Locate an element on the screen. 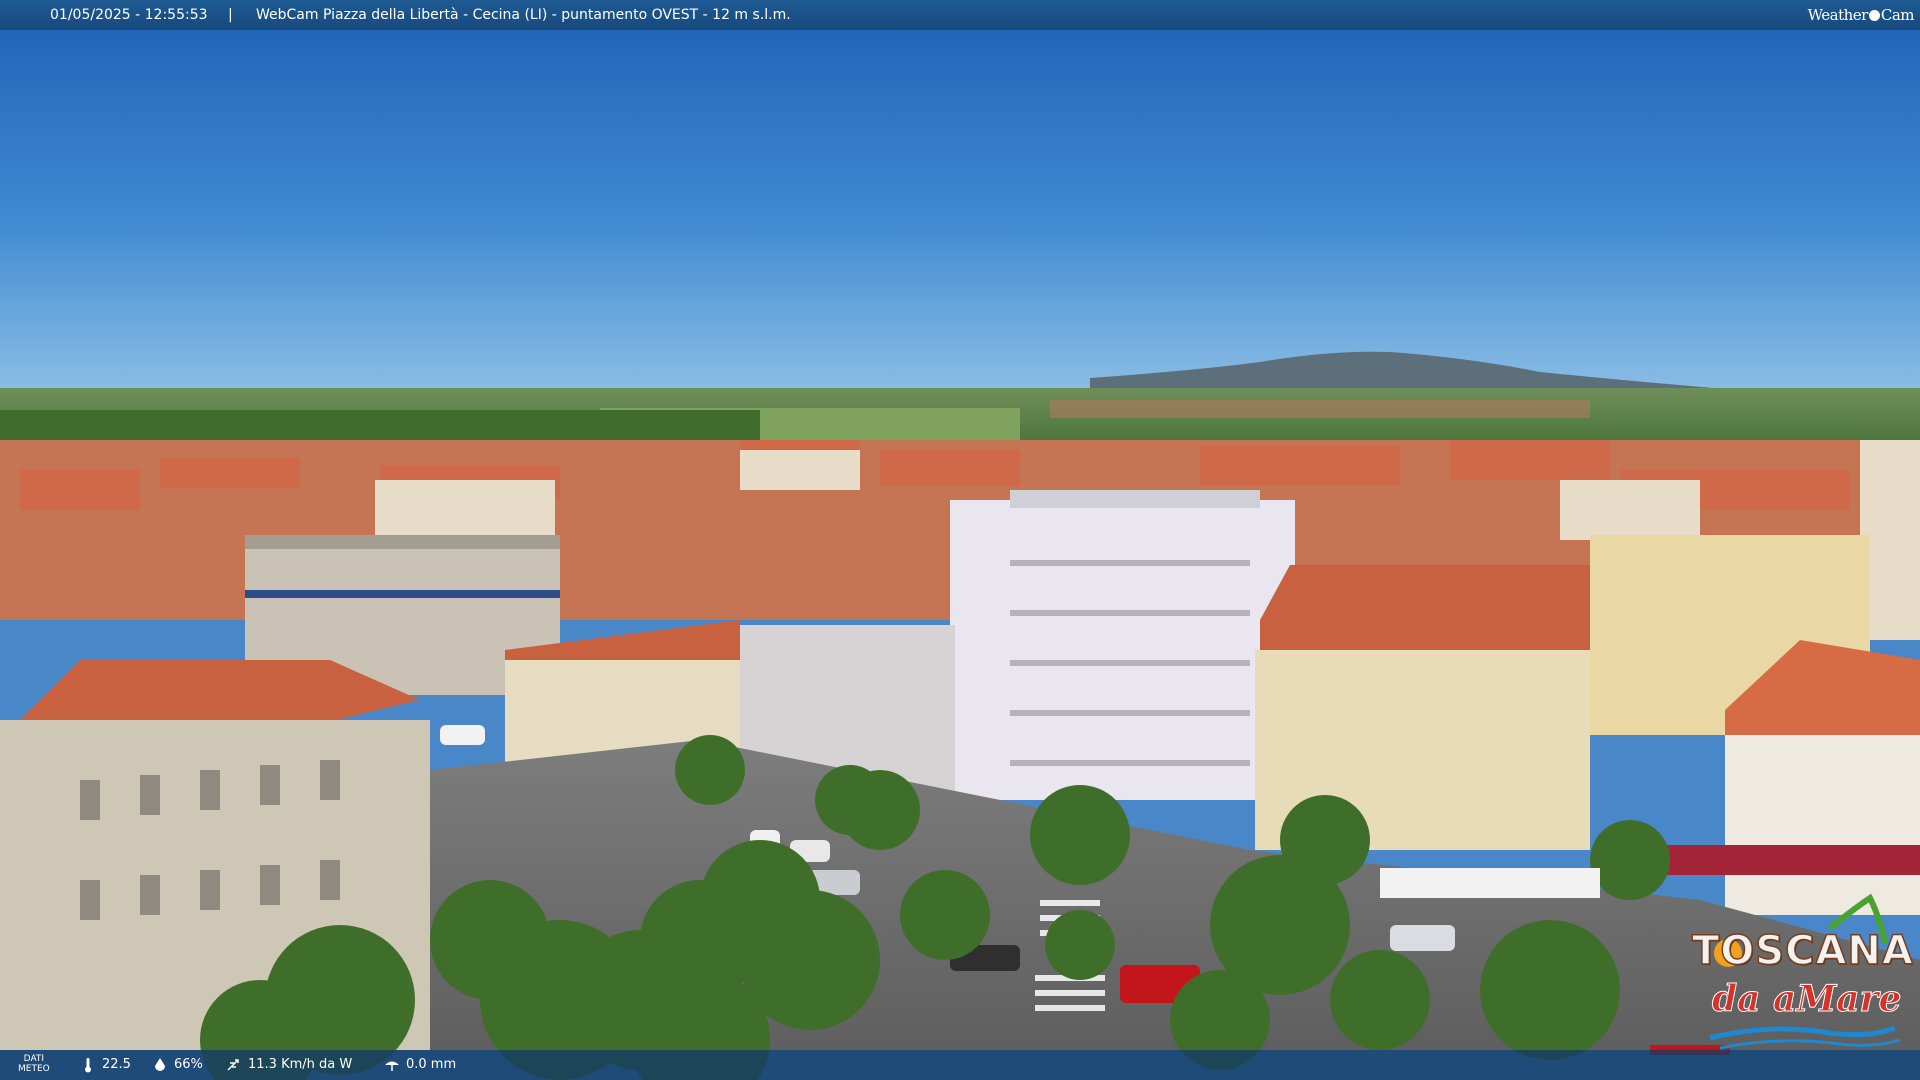 This screenshot has width=1920, height=1080. logo-sub: da aMare is located at coordinates (1806, 999).